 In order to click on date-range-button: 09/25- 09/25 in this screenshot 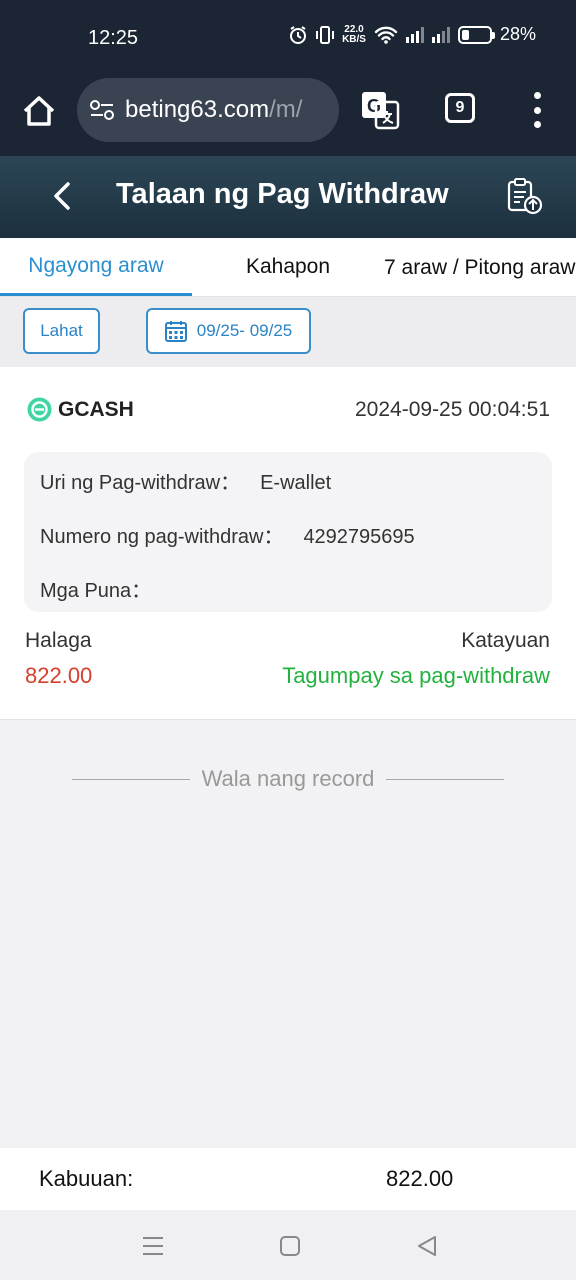, I will do `click(228, 331)`.